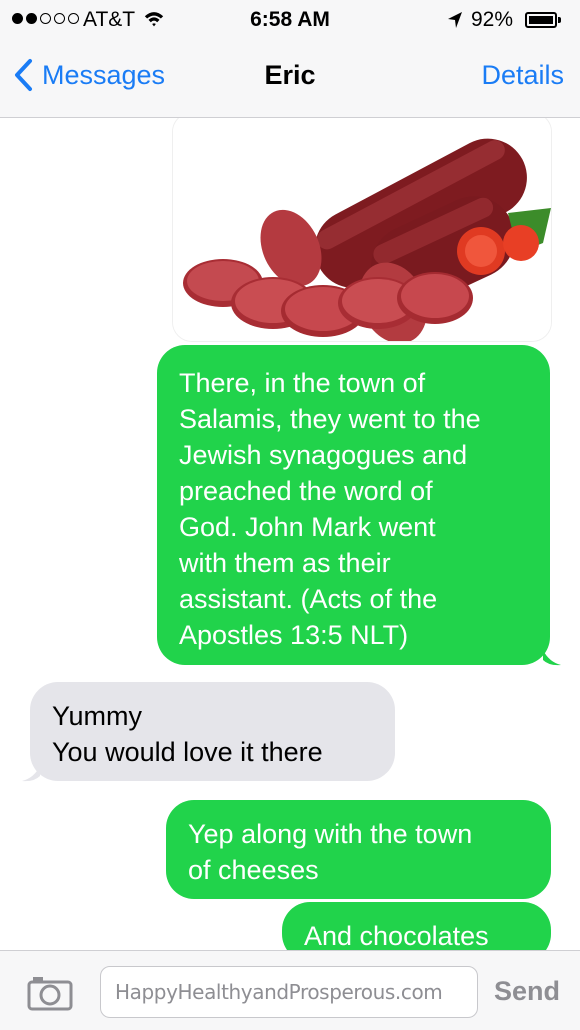 The image size is (580, 1030). What do you see at coordinates (253, 870) in the screenshot?
I see `message-line: of cheeses` at bounding box center [253, 870].